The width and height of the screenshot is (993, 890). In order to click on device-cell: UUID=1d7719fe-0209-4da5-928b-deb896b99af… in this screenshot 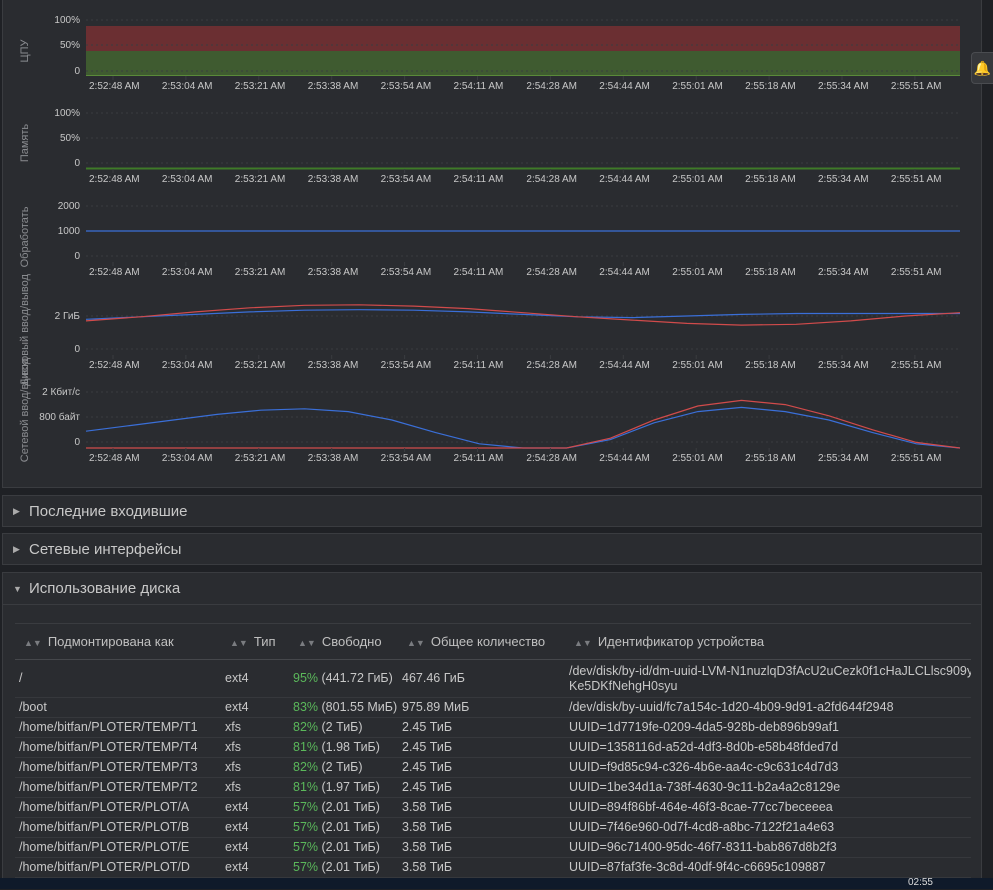, I will do `click(768, 727)`.